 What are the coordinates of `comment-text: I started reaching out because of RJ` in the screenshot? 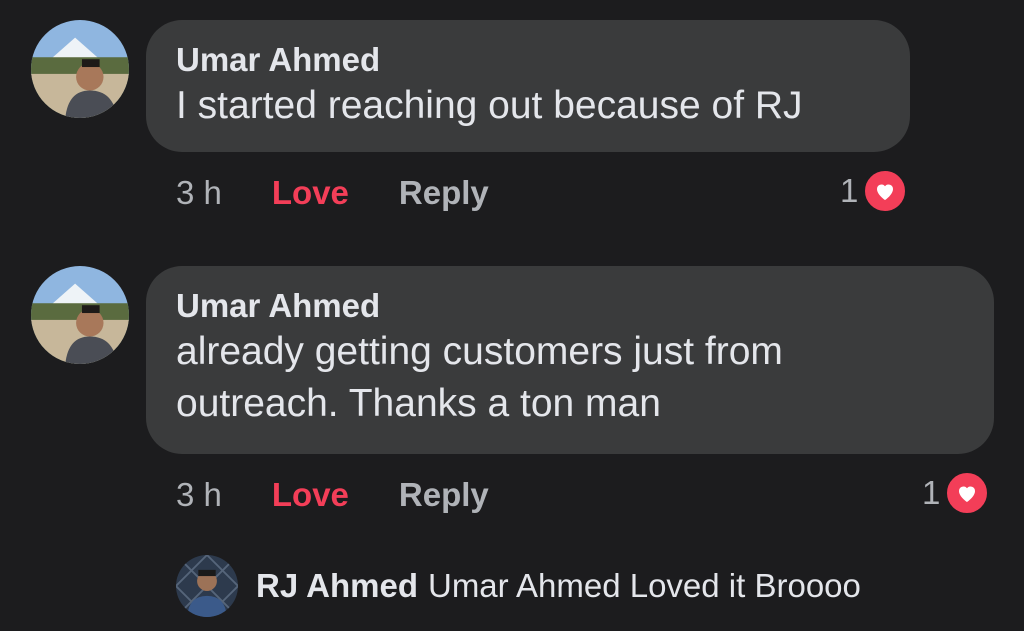 It's located at (489, 105).